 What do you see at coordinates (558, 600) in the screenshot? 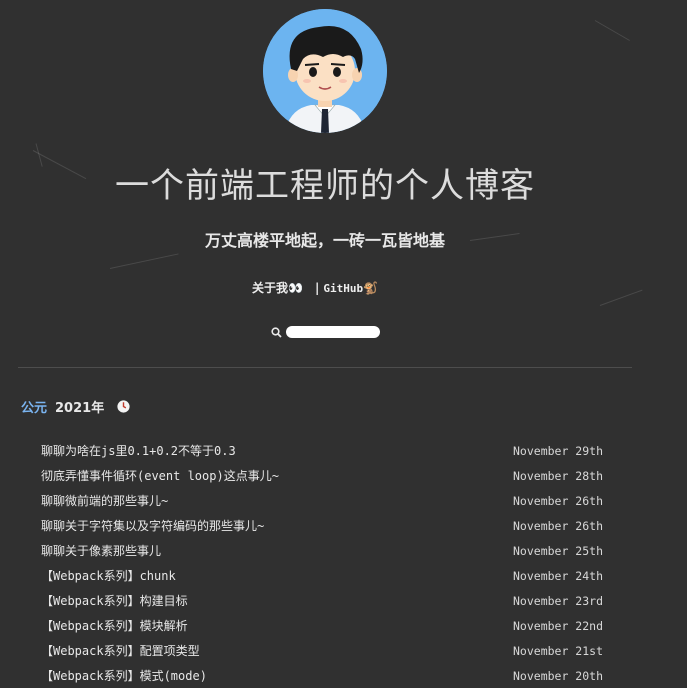
I see `post-date: November 23rd` at bounding box center [558, 600].